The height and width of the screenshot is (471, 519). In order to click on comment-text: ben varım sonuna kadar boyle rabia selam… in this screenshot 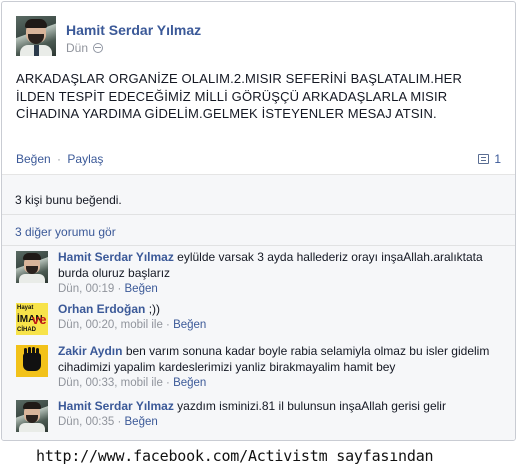, I will do `click(274, 359)`.